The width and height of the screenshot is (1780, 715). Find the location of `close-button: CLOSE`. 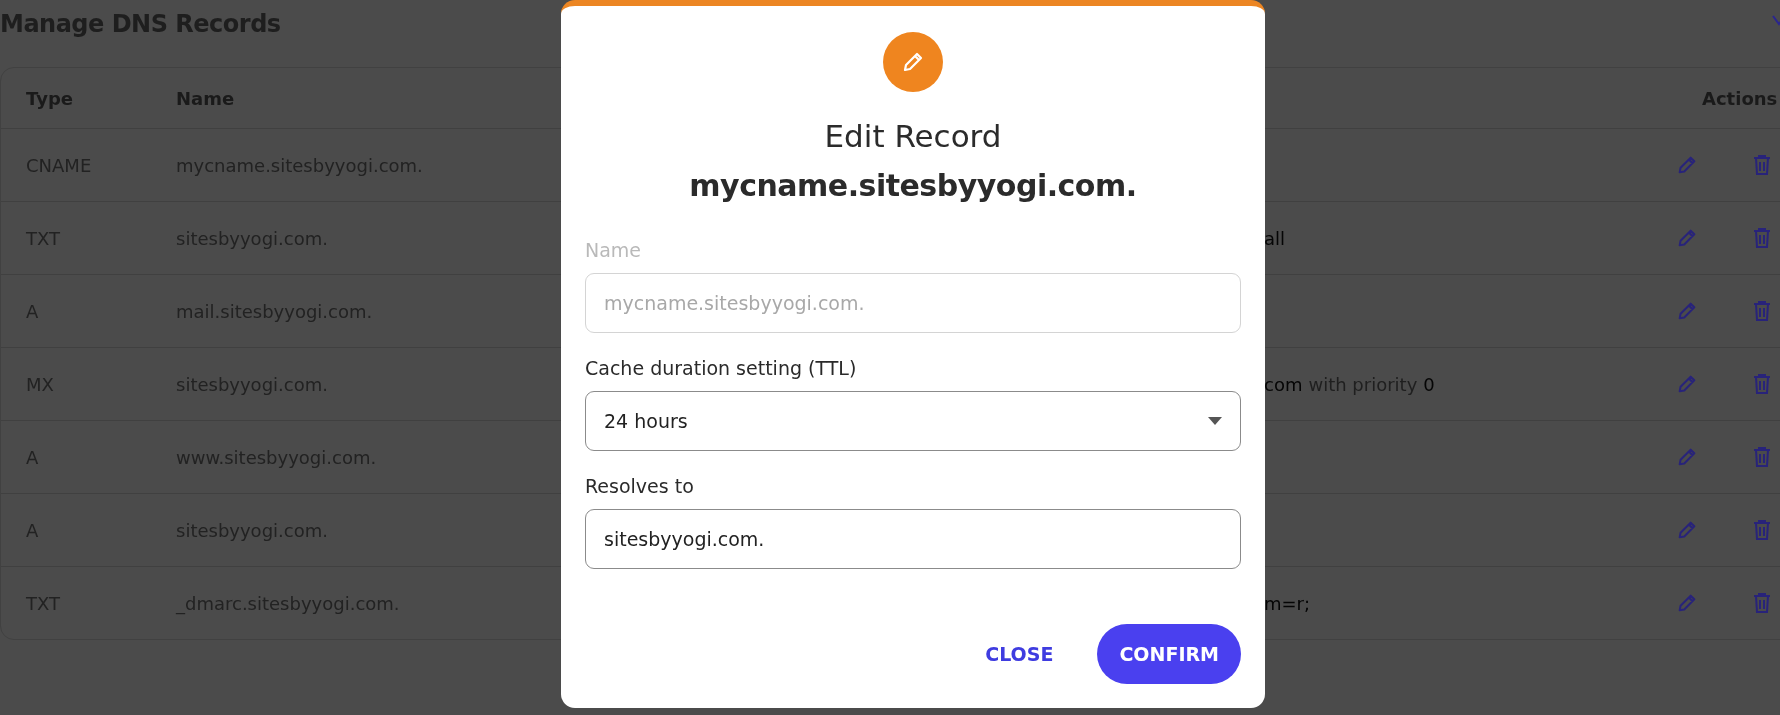

close-button: CLOSE is located at coordinates (1019, 654).